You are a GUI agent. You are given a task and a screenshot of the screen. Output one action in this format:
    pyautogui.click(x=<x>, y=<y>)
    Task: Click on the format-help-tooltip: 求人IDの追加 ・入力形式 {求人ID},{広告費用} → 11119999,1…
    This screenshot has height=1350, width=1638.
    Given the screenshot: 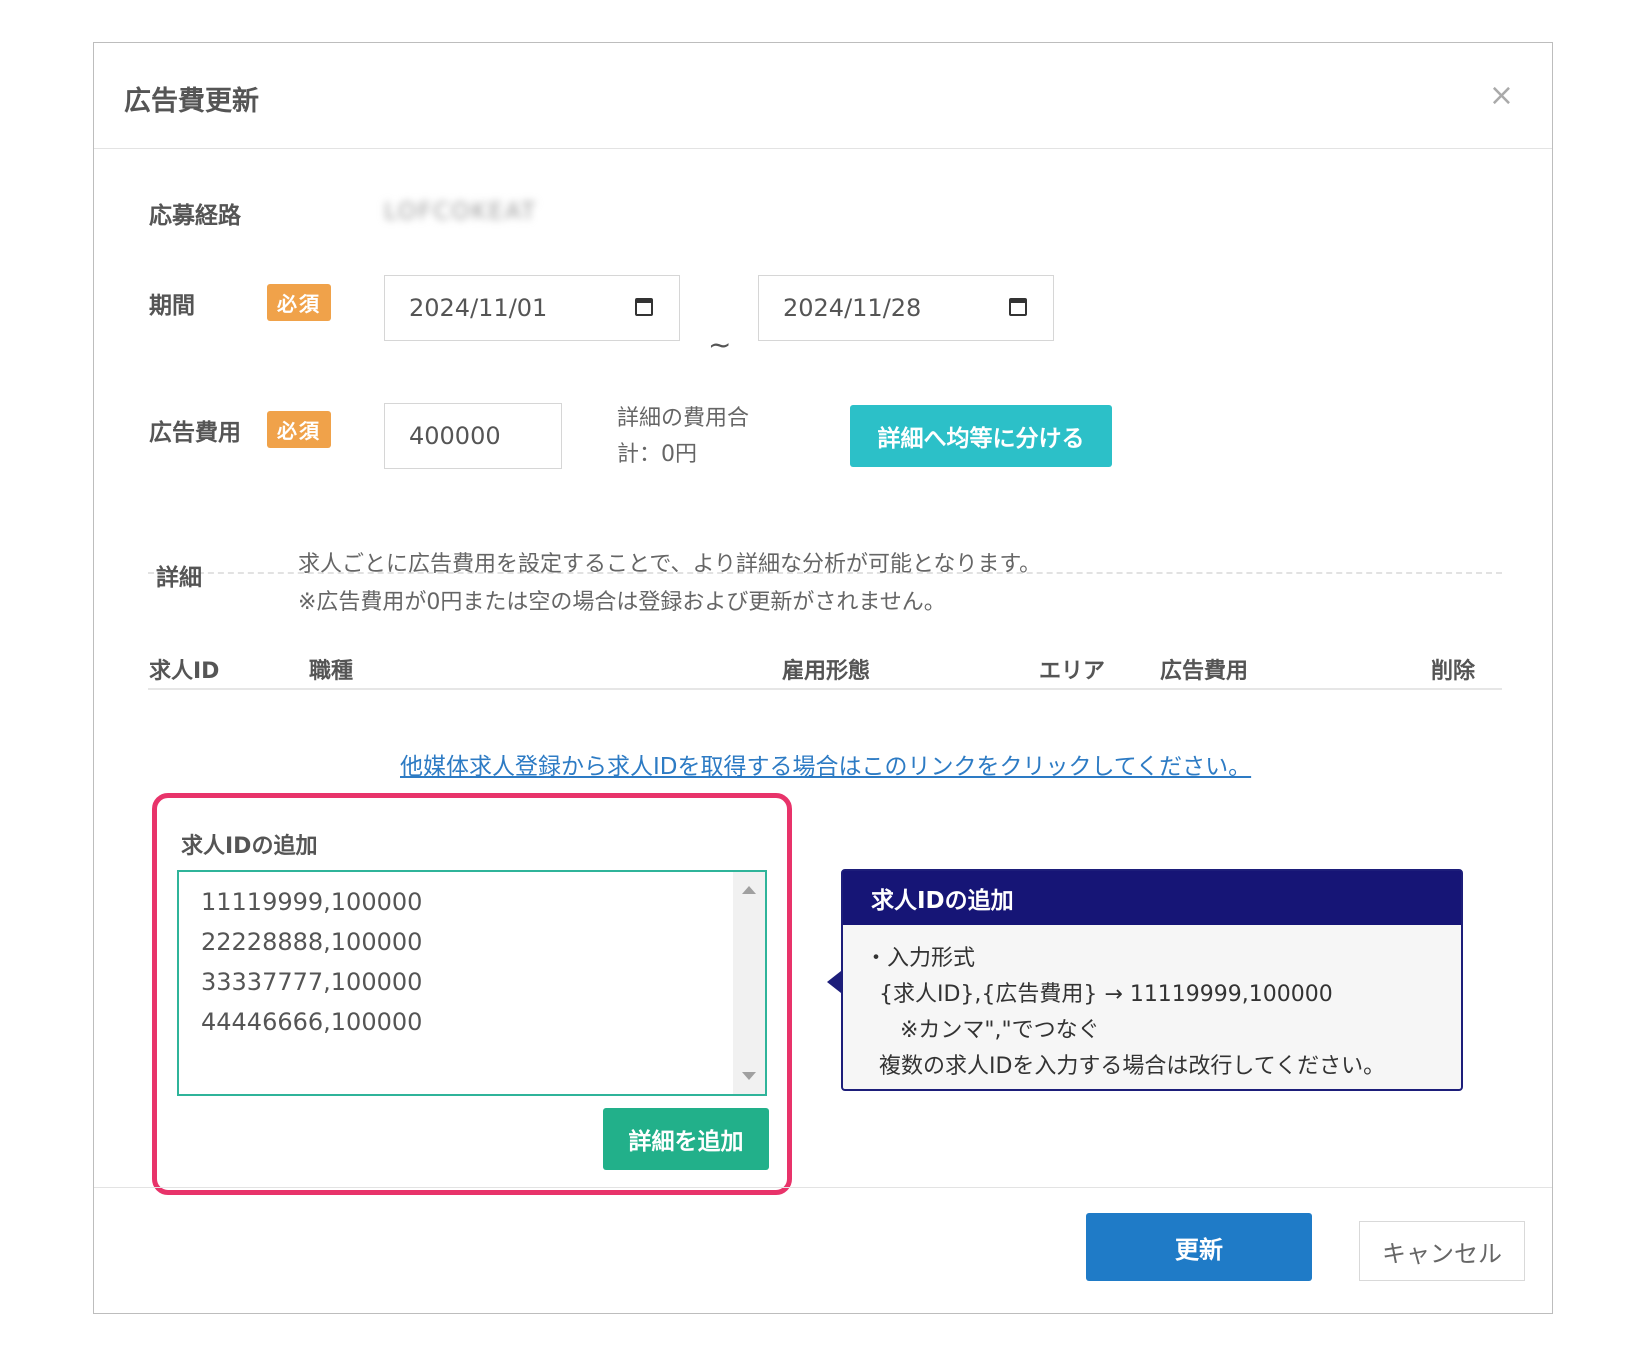 What is the action you would take?
    pyautogui.click(x=1145, y=980)
    